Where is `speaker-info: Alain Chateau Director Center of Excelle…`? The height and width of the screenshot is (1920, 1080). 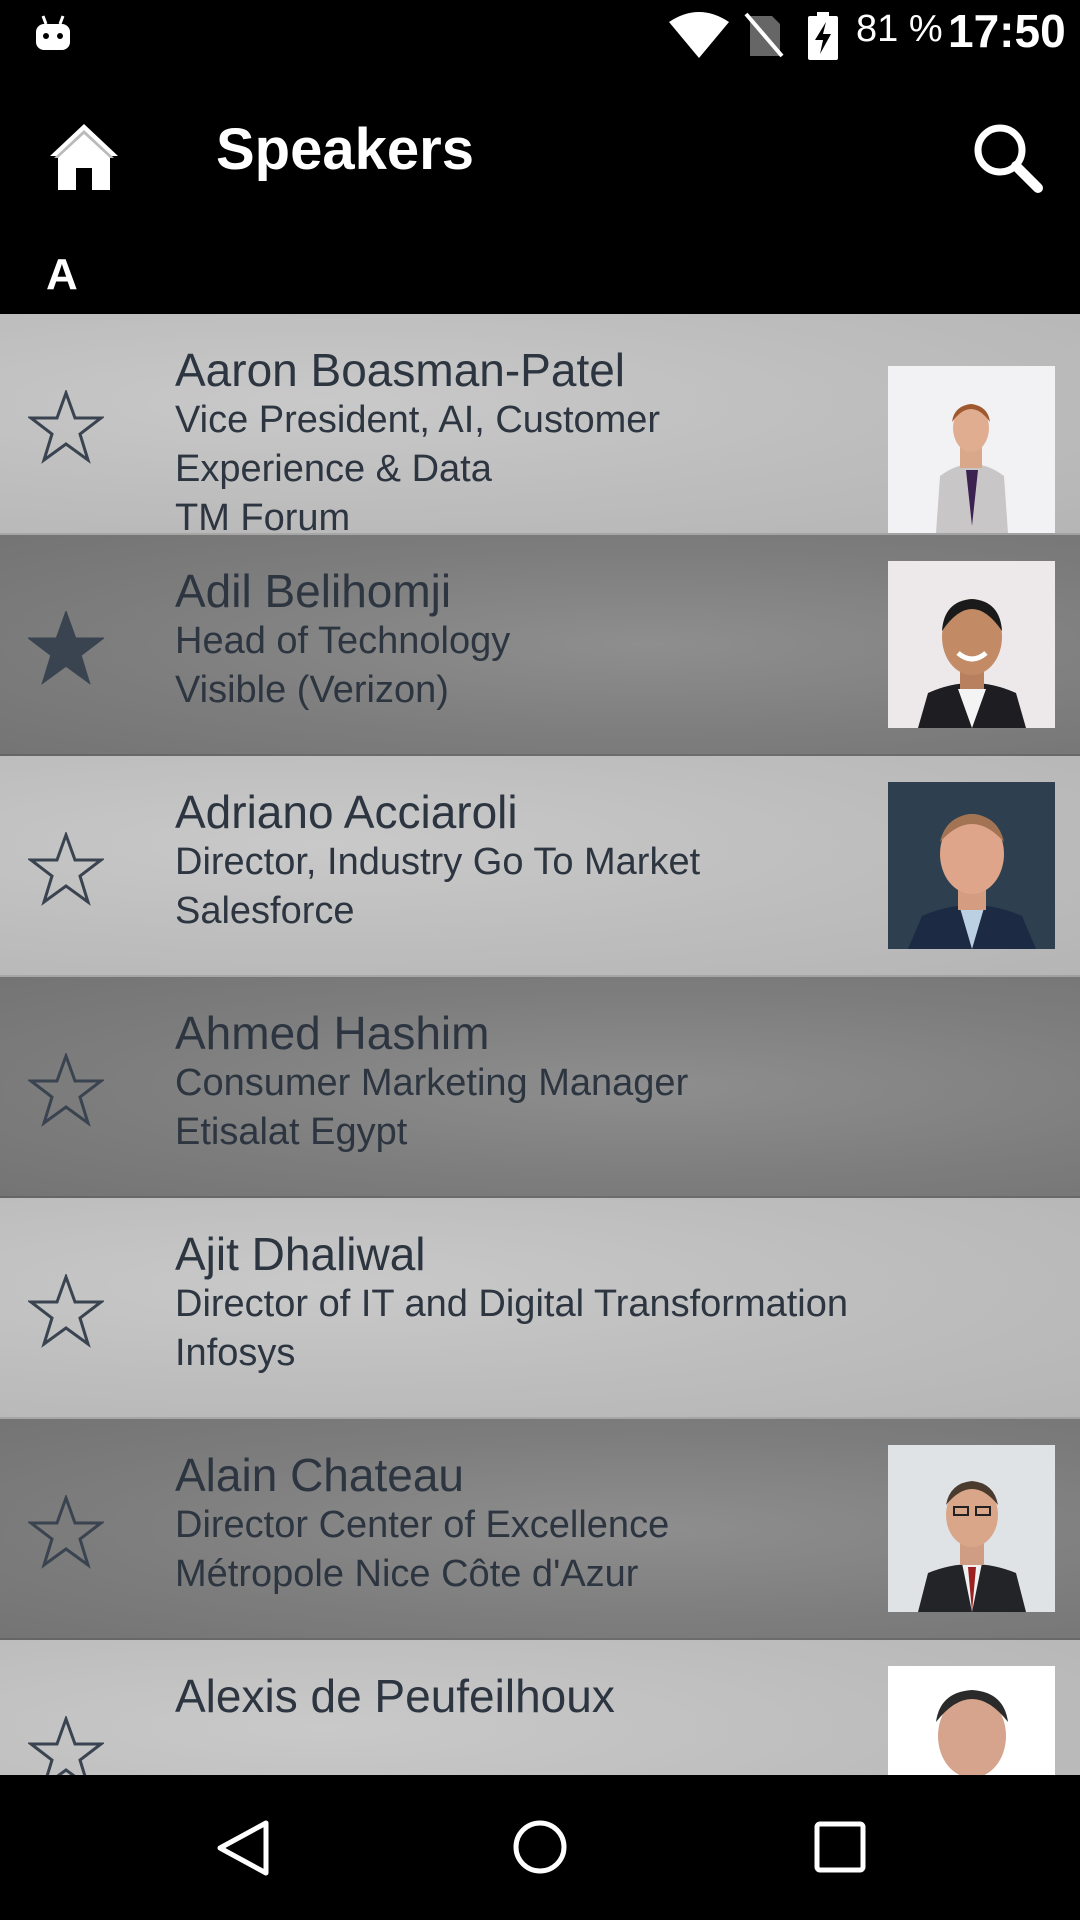
speaker-info: Alain Chateau Director Center of Excelle… is located at coordinates (525, 1524).